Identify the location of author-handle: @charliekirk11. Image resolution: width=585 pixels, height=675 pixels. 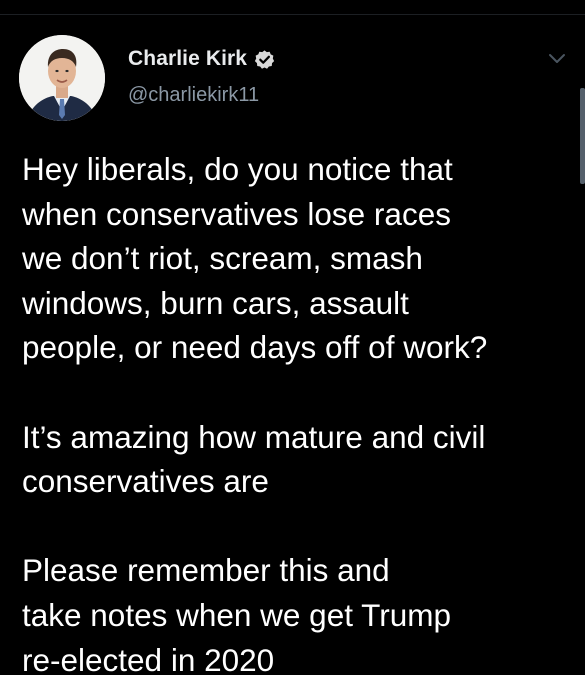
(193, 95).